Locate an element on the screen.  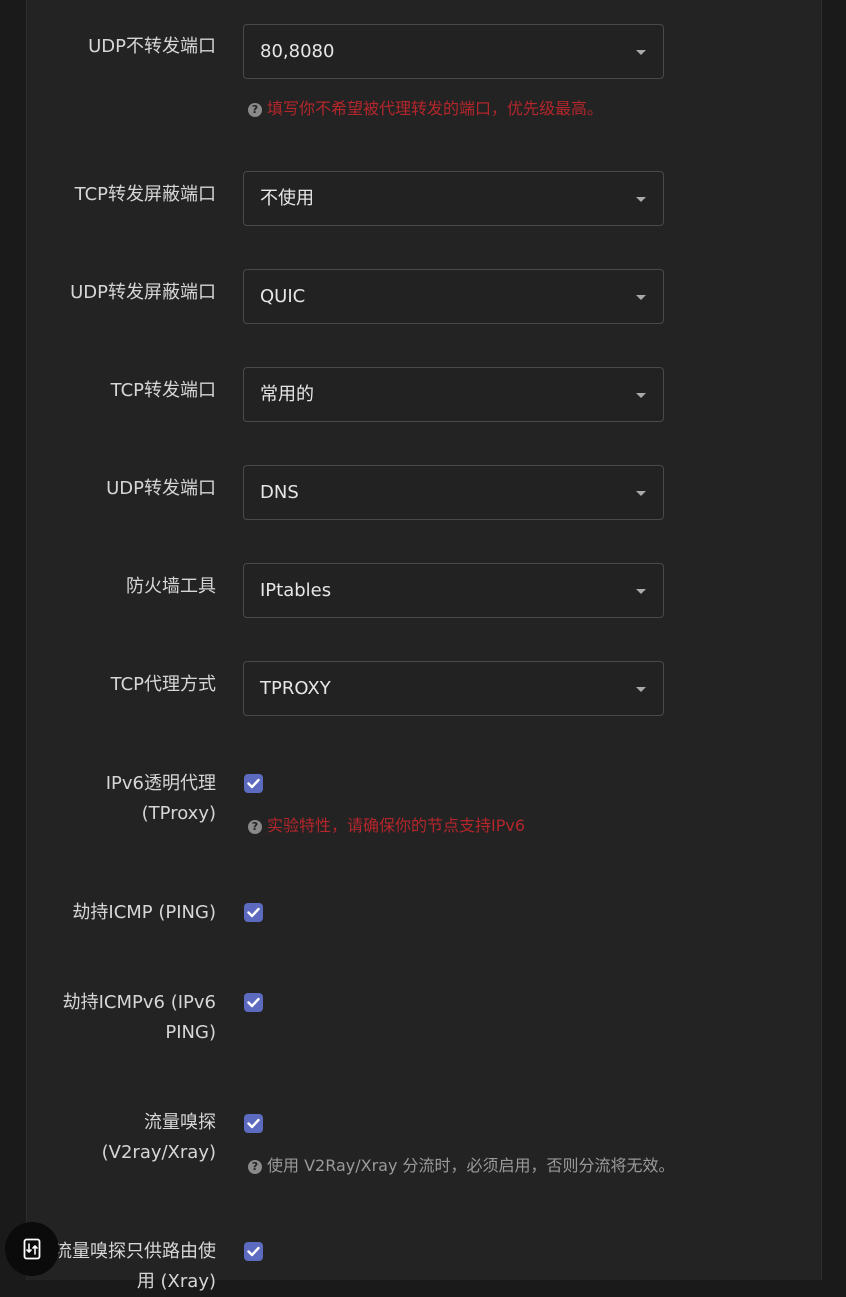
hijack-icmpv6-checkbox is located at coordinates (253, 1002).